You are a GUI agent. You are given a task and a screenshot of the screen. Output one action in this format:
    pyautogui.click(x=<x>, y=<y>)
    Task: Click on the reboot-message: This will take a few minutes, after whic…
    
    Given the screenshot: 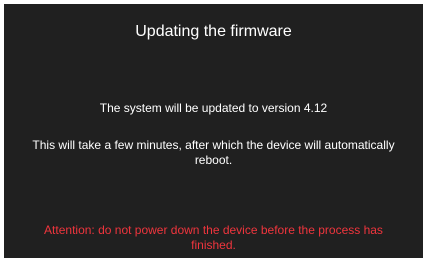 What is the action you would take?
    pyautogui.click(x=213, y=152)
    